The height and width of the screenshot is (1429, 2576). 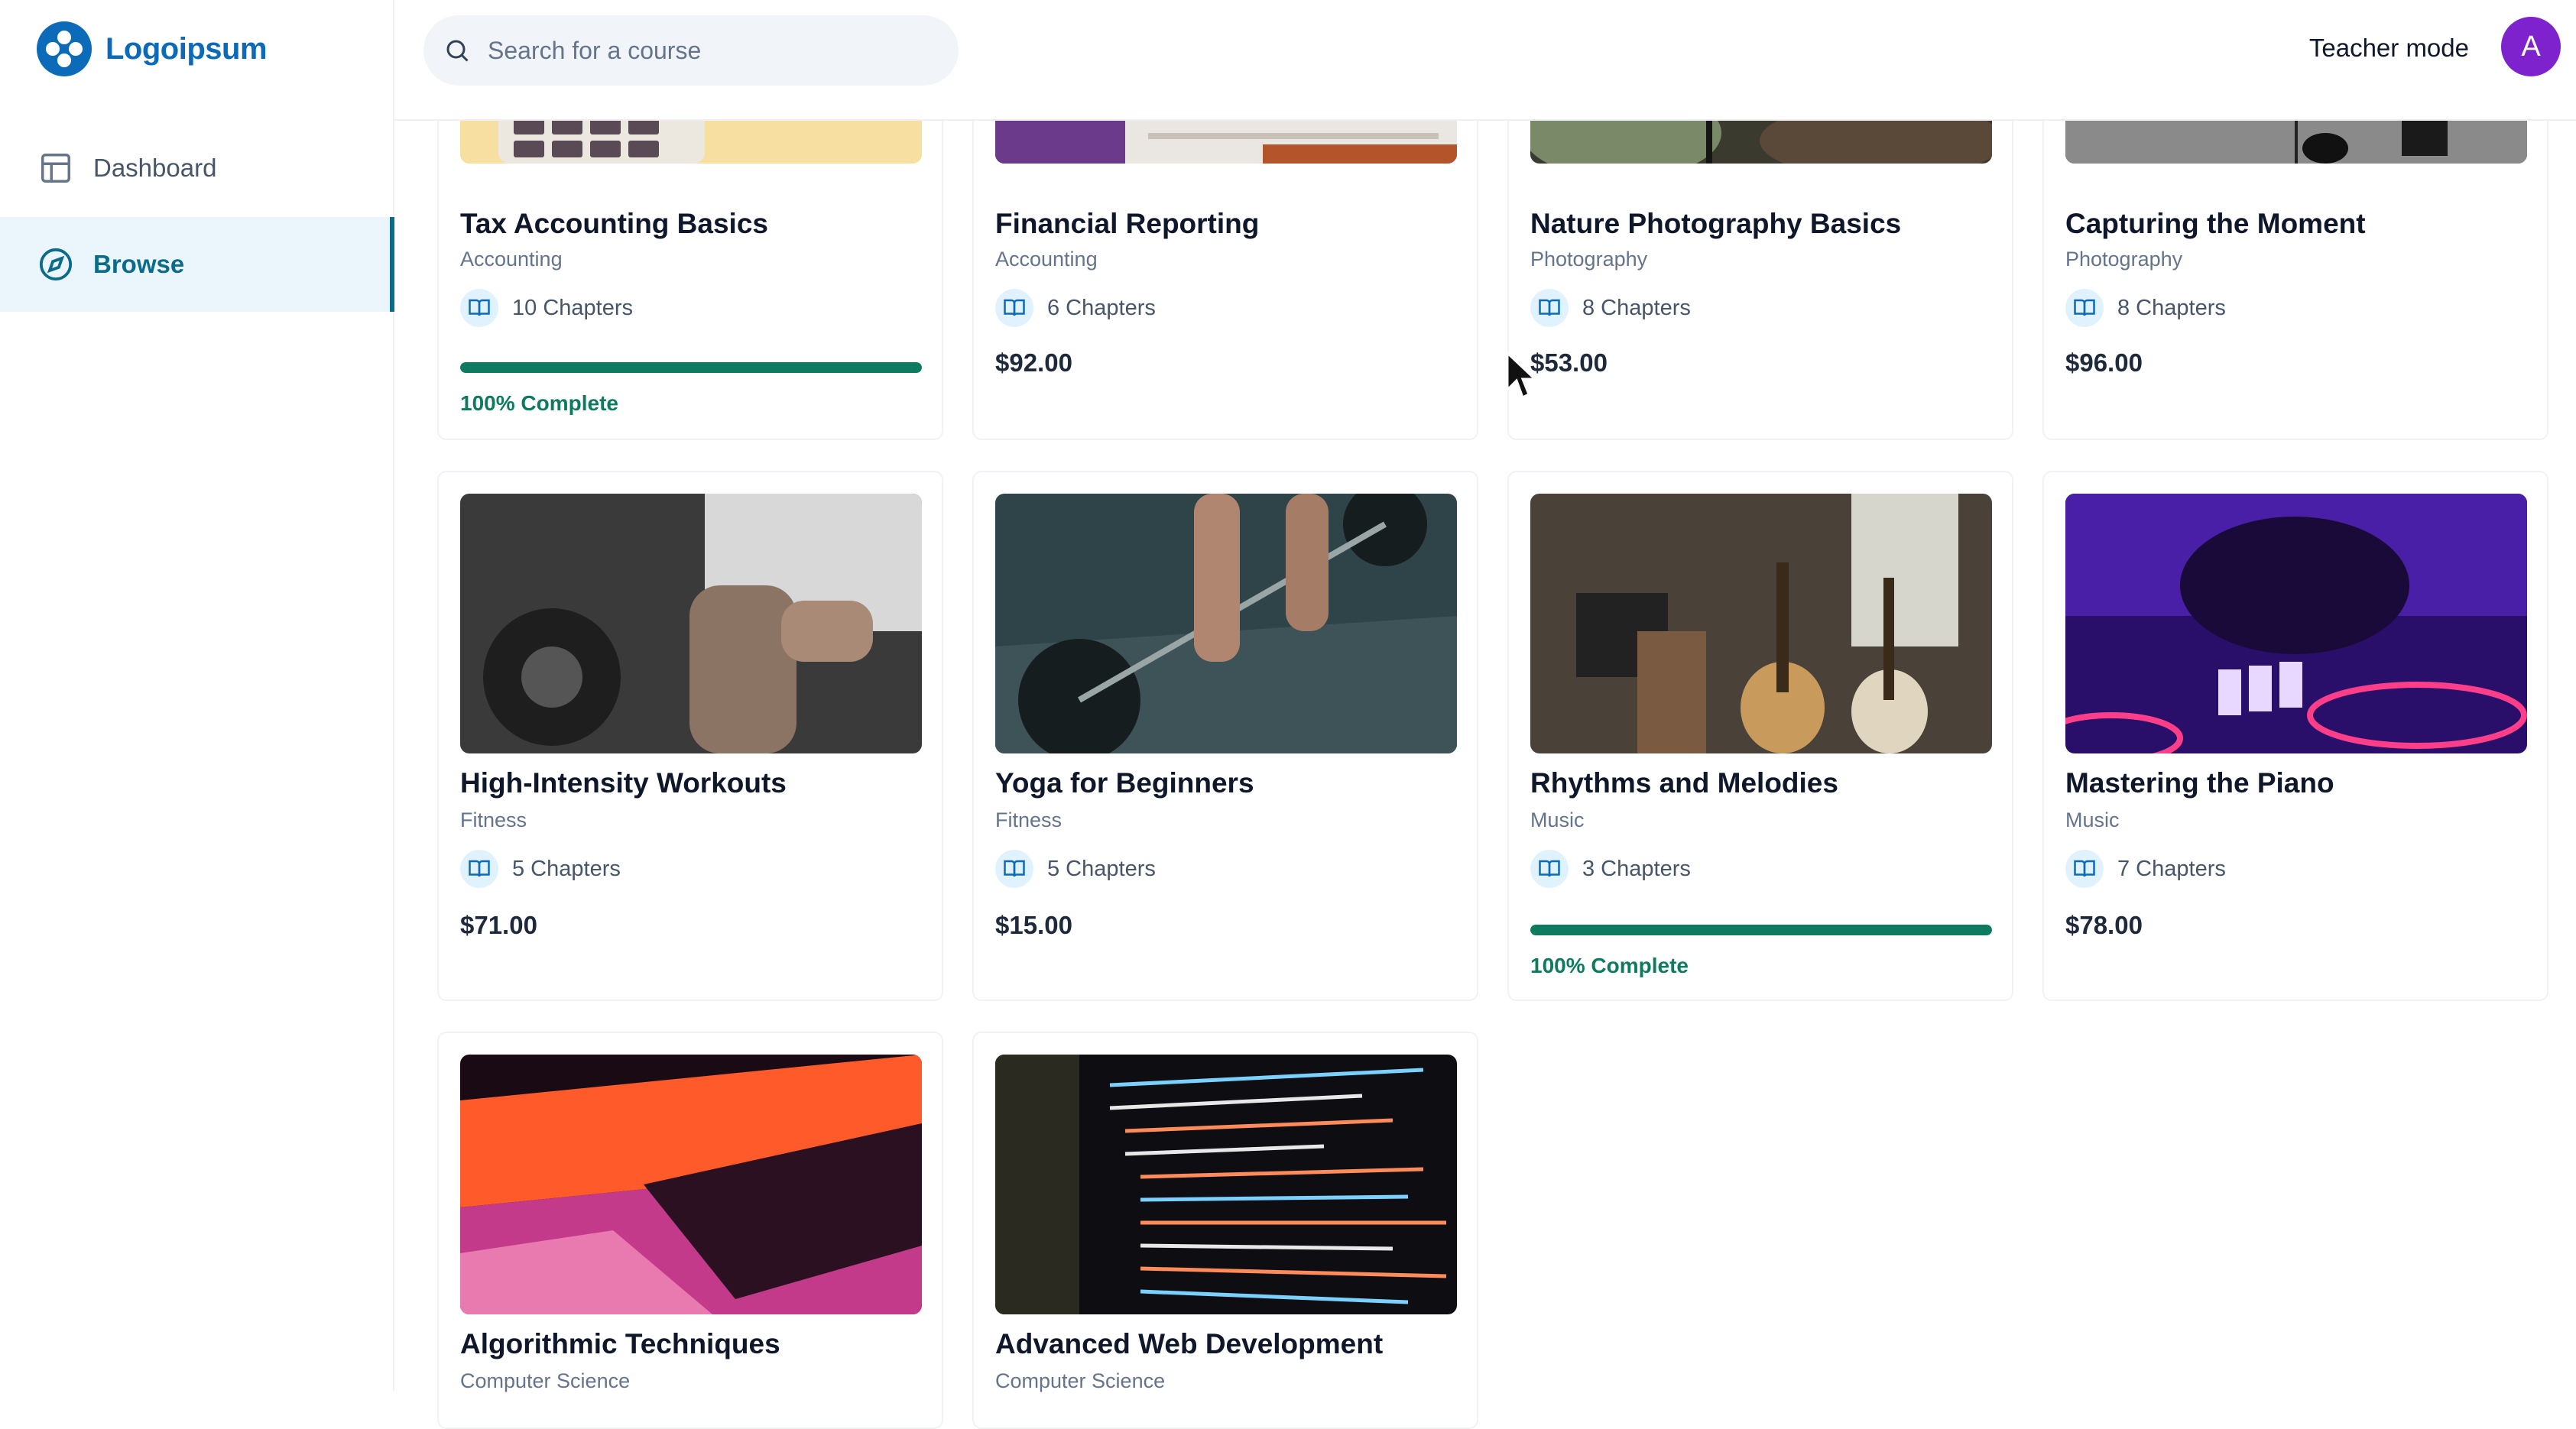 I want to click on course-chapters: 10 Chapters, so click(x=546, y=308).